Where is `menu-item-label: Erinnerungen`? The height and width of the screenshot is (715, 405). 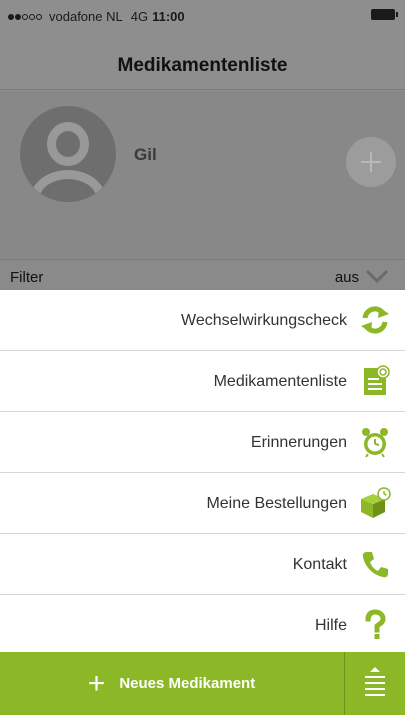
menu-item-label: Erinnerungen is located at coordinates (298, 442).